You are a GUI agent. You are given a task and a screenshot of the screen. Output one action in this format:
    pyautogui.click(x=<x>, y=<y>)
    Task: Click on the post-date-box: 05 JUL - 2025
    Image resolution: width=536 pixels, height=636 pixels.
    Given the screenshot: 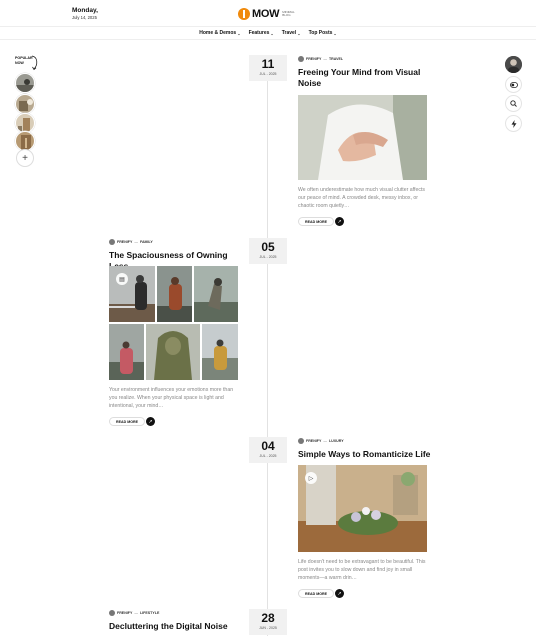 What is the action you would take?
    pyautogui.click(x=268, y=251)
    